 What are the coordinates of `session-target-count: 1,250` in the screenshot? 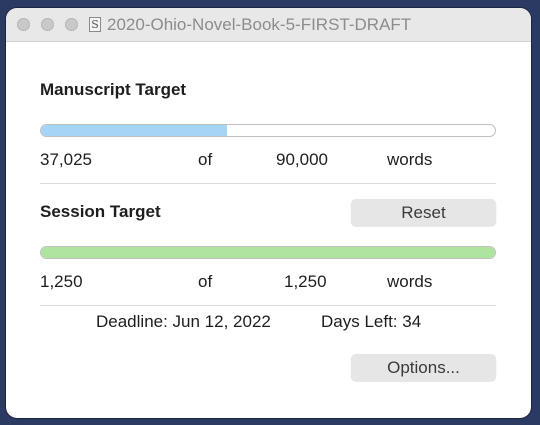 It's located at (305, 282).